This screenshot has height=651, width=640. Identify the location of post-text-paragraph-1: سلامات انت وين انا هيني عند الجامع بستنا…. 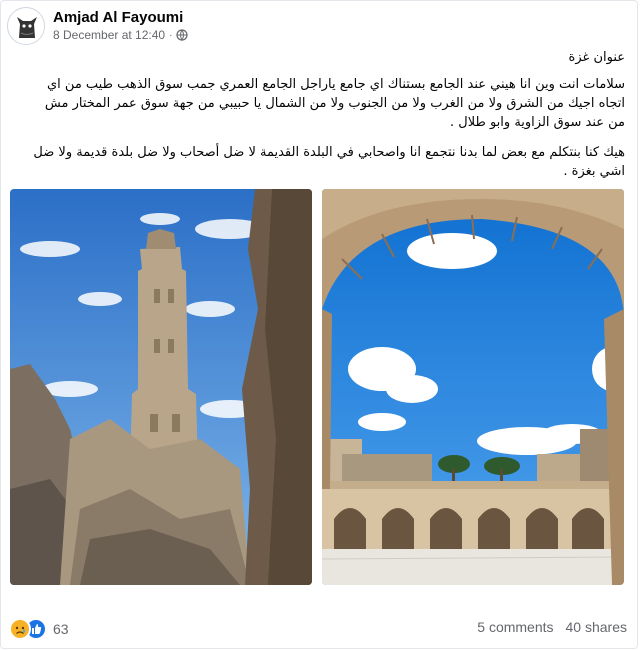
(334, 103).